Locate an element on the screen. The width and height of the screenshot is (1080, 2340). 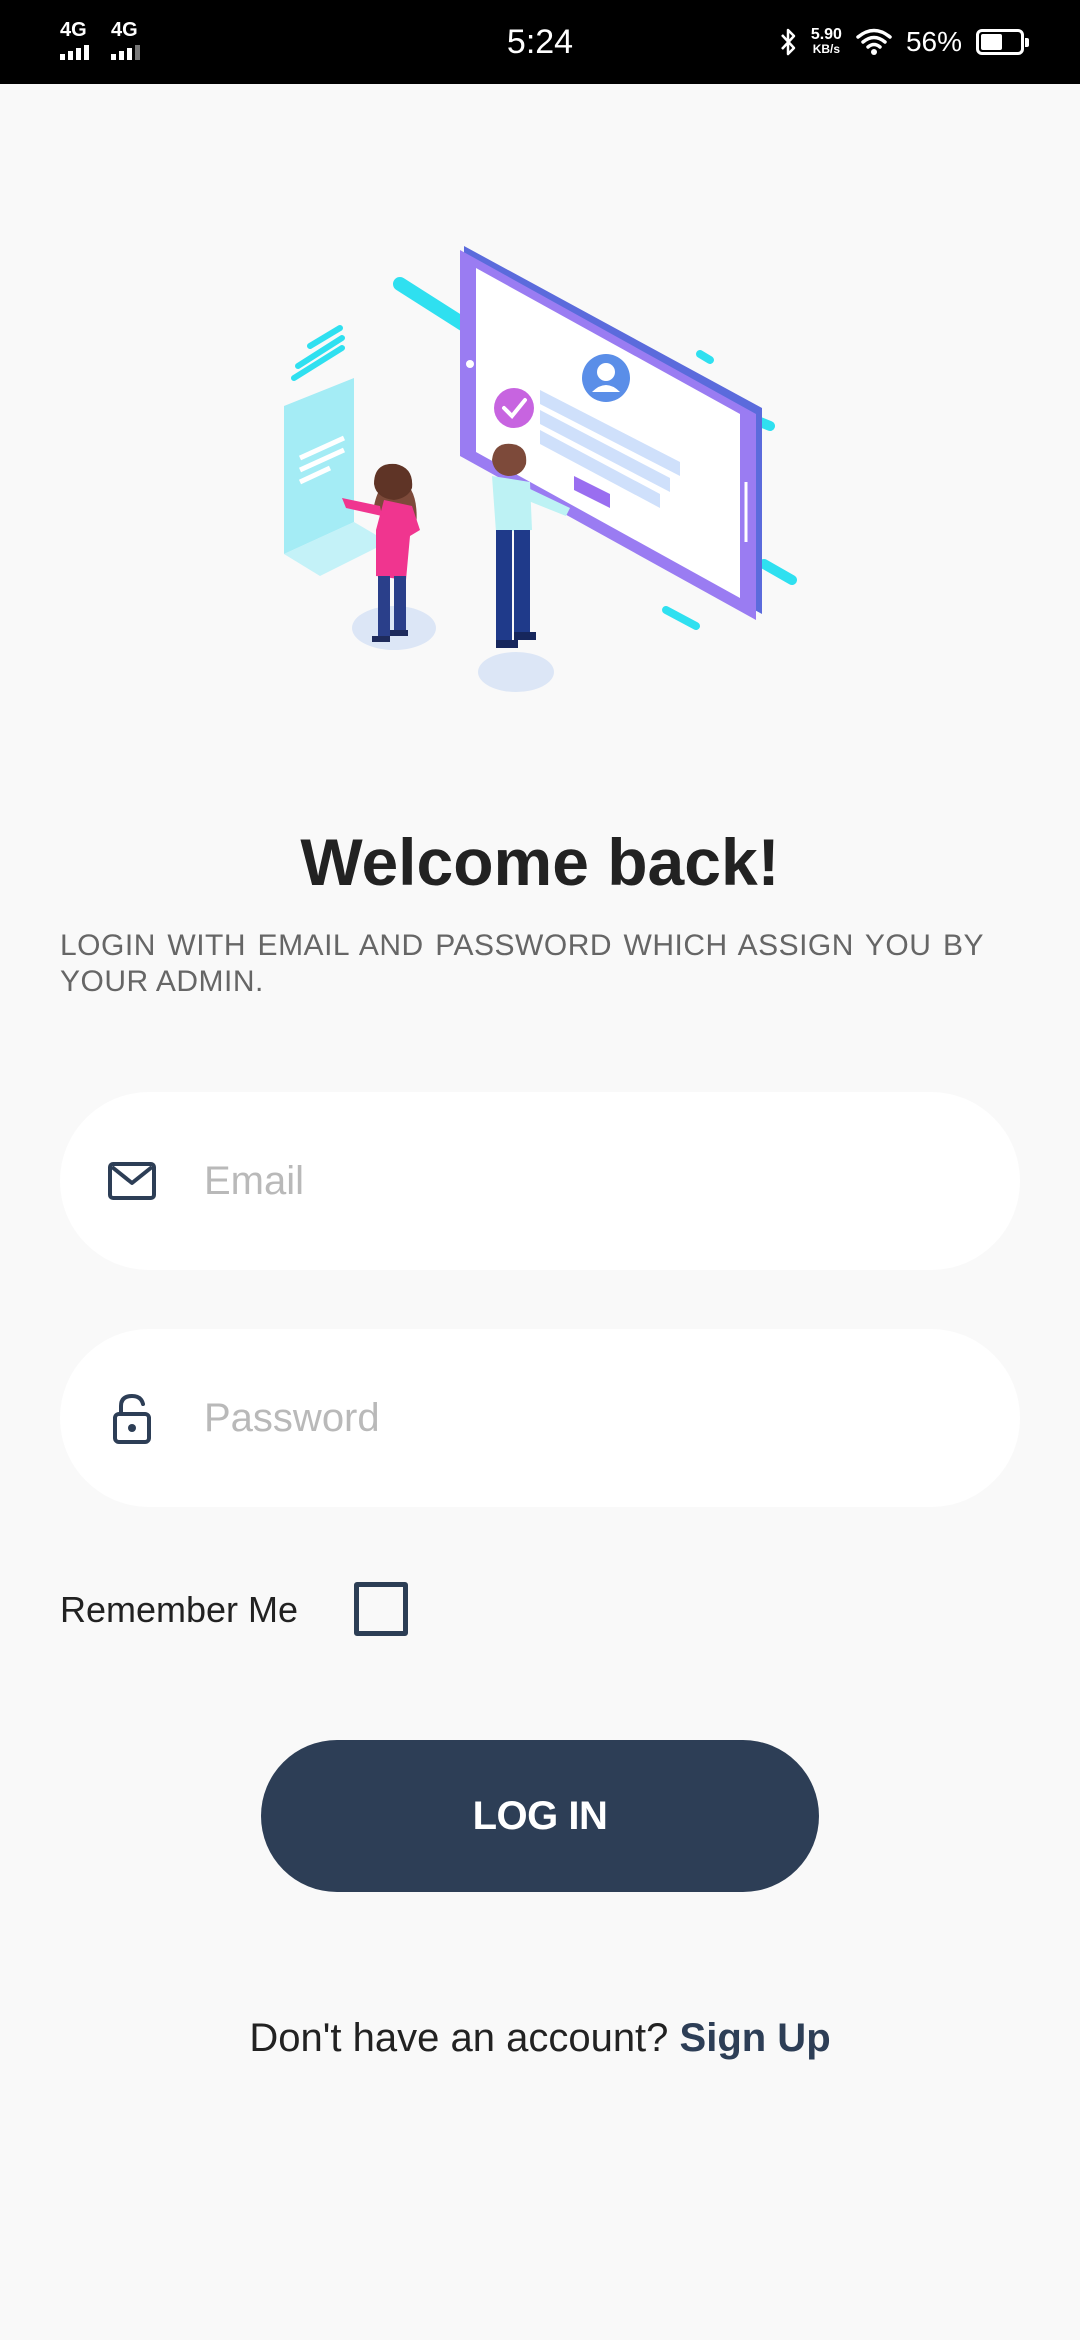
email-input is located at coordinates (584, 1181).